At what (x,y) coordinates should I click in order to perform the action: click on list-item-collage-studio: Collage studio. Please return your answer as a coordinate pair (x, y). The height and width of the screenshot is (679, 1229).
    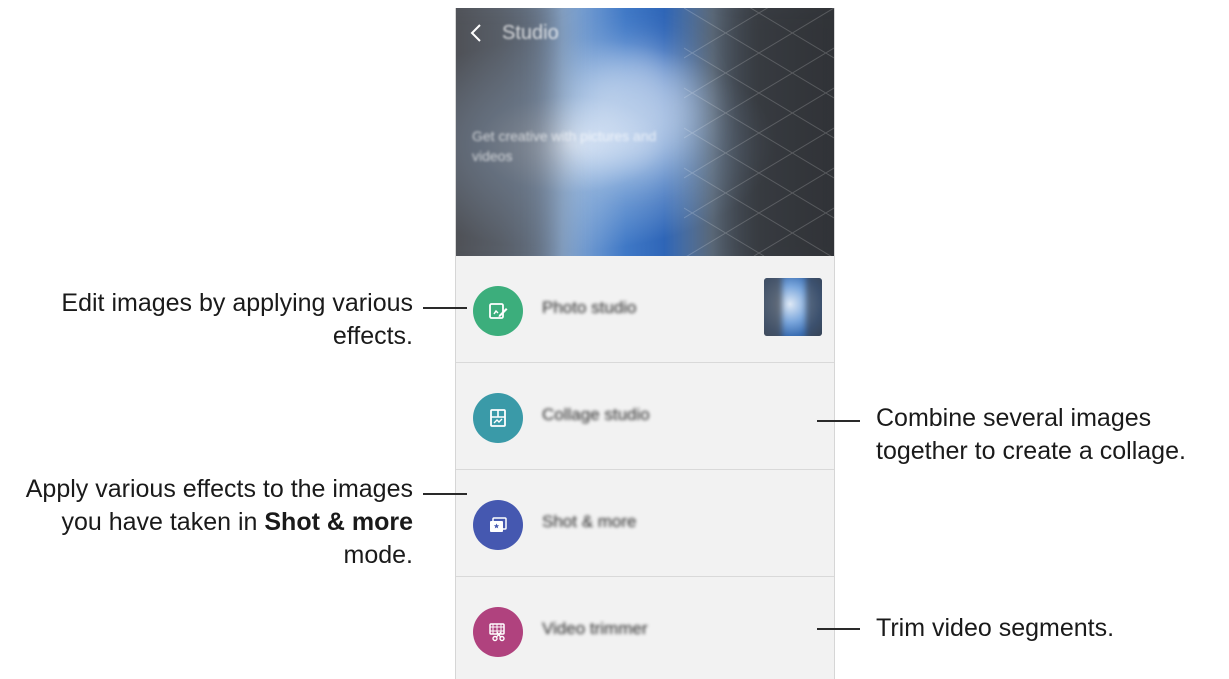
    Looking at the image, I should click on (645, 416).